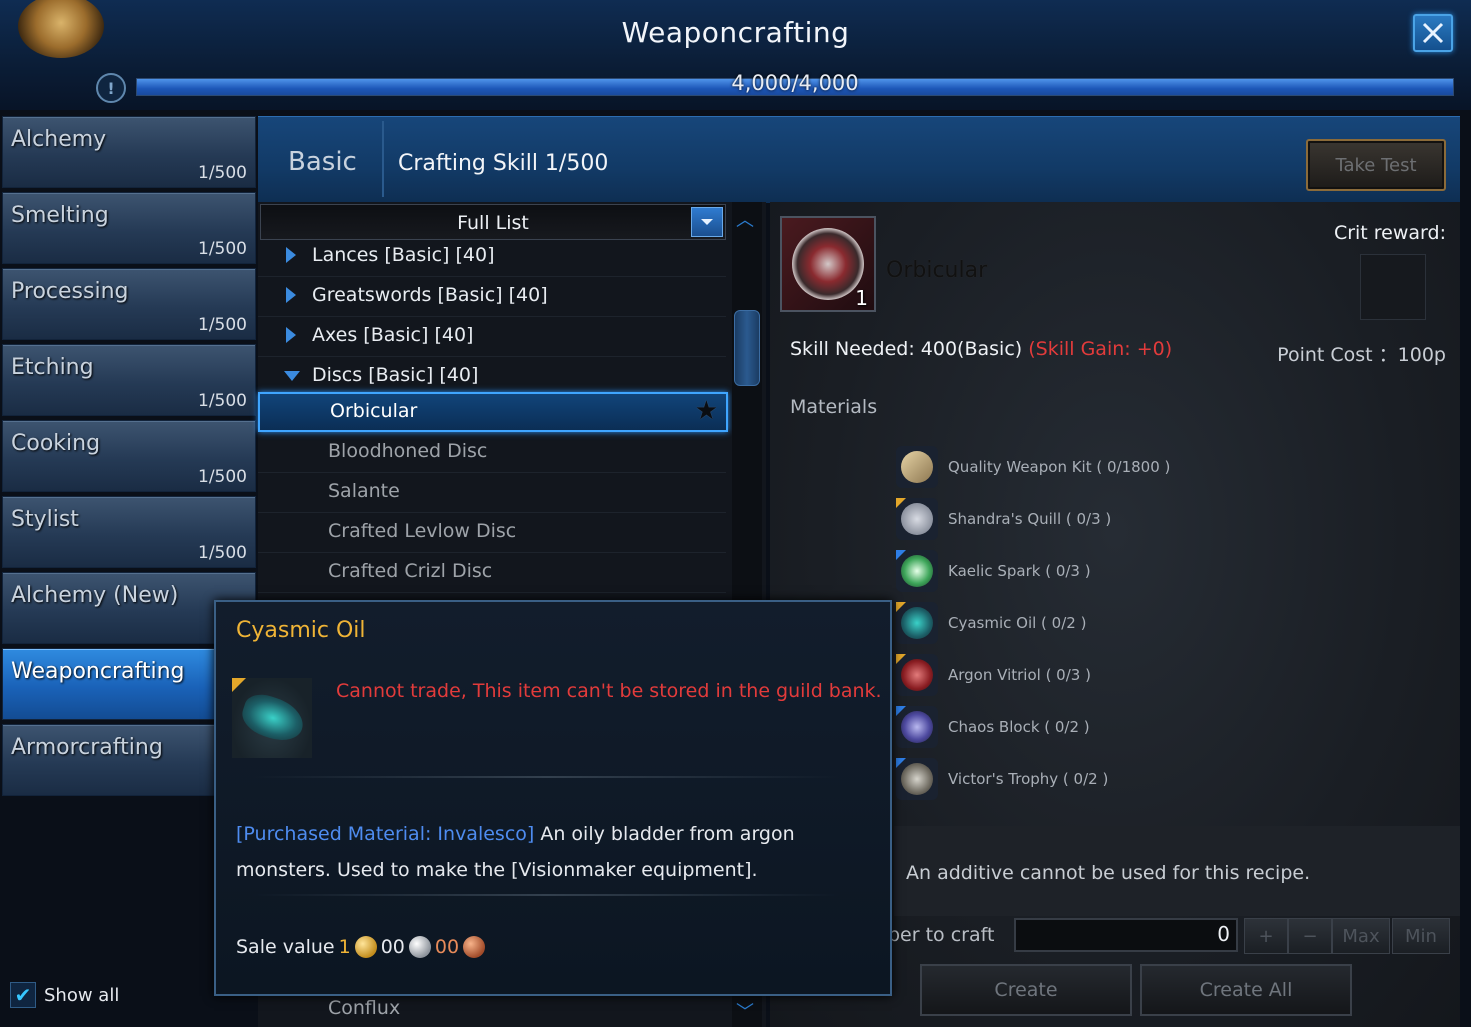 Image resolution: width=1471 pixels, height=1027 pixels. Describe the element at coordinates (23, 995) in the screenshot. I see `checkbox-checked-icon: ✔` at that location.